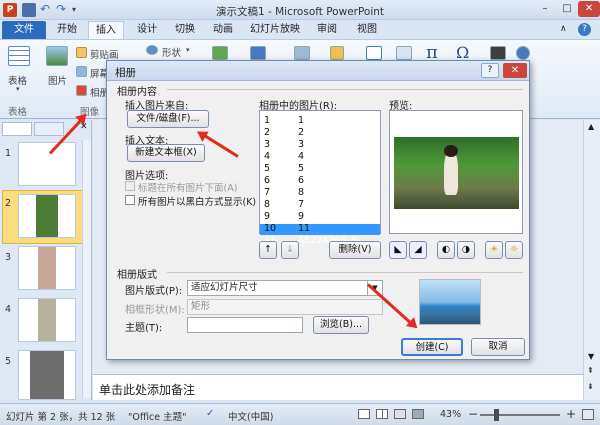 This screenshot has height=425, width=600. What do you see at coordinates (270, 217) in the screenshot?
I see `list-row-number: 9` at bounding box center [270, 217].